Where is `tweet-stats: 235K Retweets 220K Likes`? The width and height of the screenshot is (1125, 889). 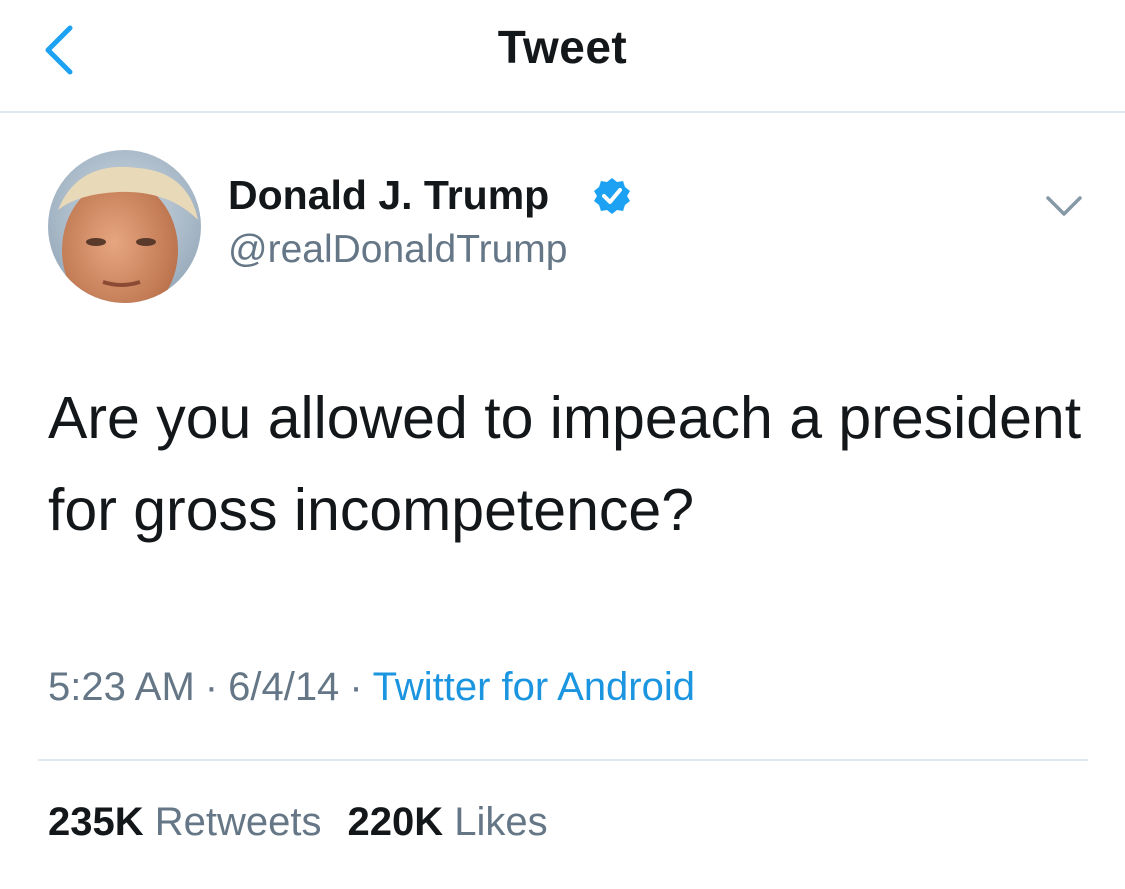
tweet-stats: 235K Retweets 220K Likes is located at coordinates (298, 822).